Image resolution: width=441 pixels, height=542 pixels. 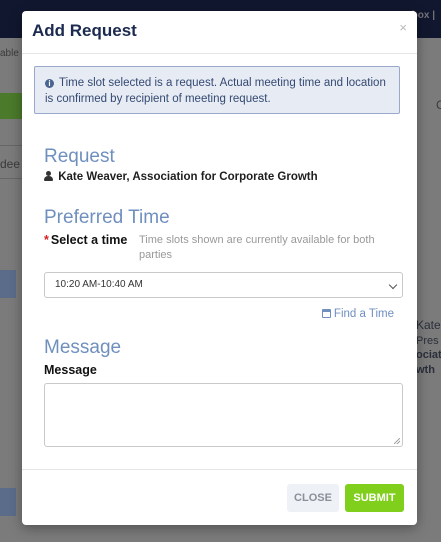 I want to click on message-textarea, so click(x=223, y=415).